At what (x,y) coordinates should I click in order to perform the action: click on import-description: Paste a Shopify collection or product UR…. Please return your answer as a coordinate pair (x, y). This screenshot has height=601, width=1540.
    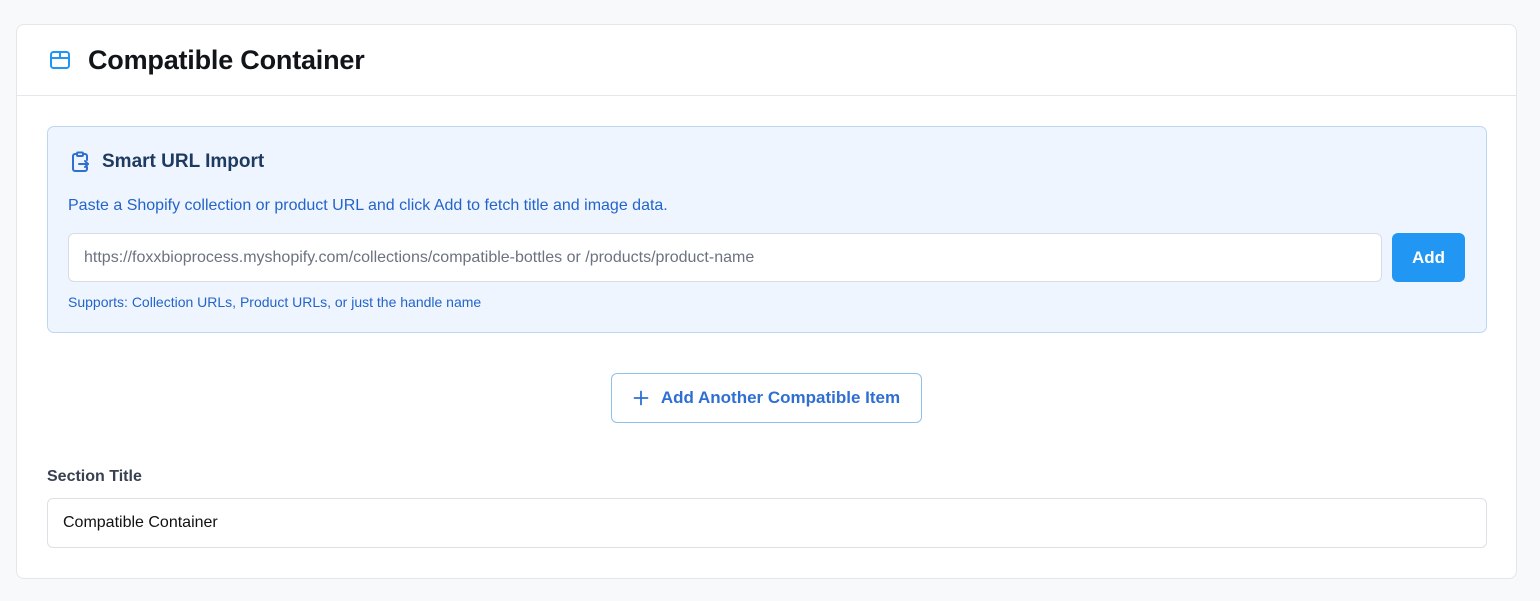
    Looking at the image, I should click on (368, 205).